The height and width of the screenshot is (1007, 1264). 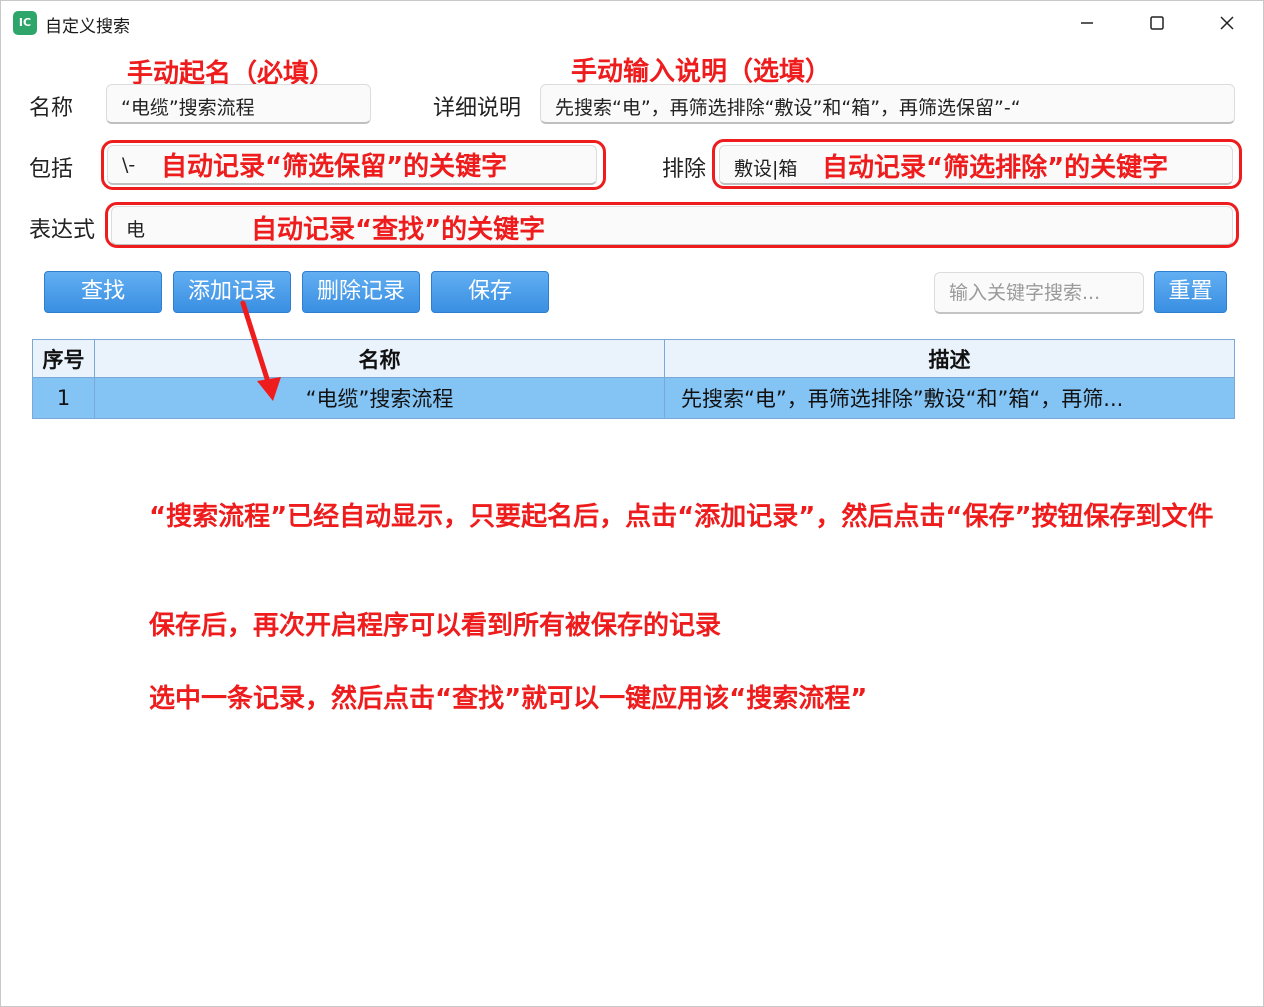 What do you see at coordinates (684, 169) in the screenshot?
I see `exclude-label: 排除` at bounding box center [684, 169].